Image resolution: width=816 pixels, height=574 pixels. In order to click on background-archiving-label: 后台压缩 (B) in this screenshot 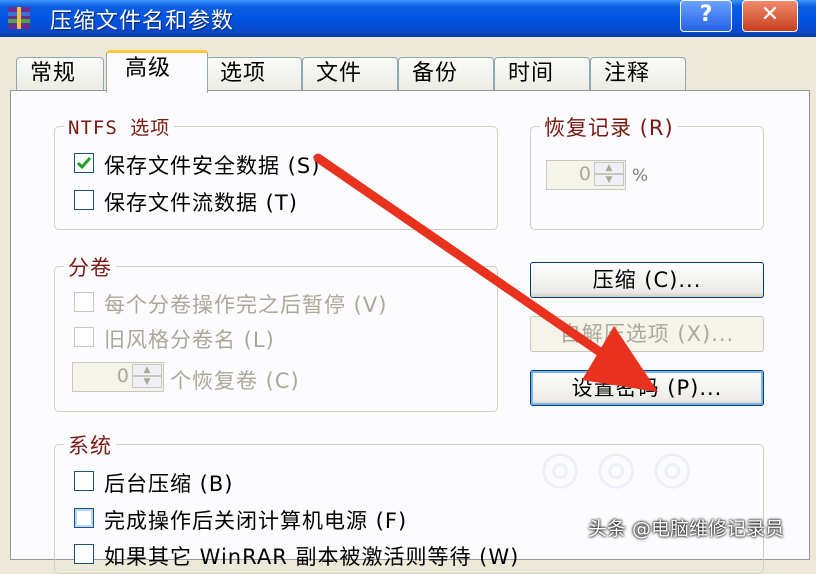, I will do `click(169, 484)`.